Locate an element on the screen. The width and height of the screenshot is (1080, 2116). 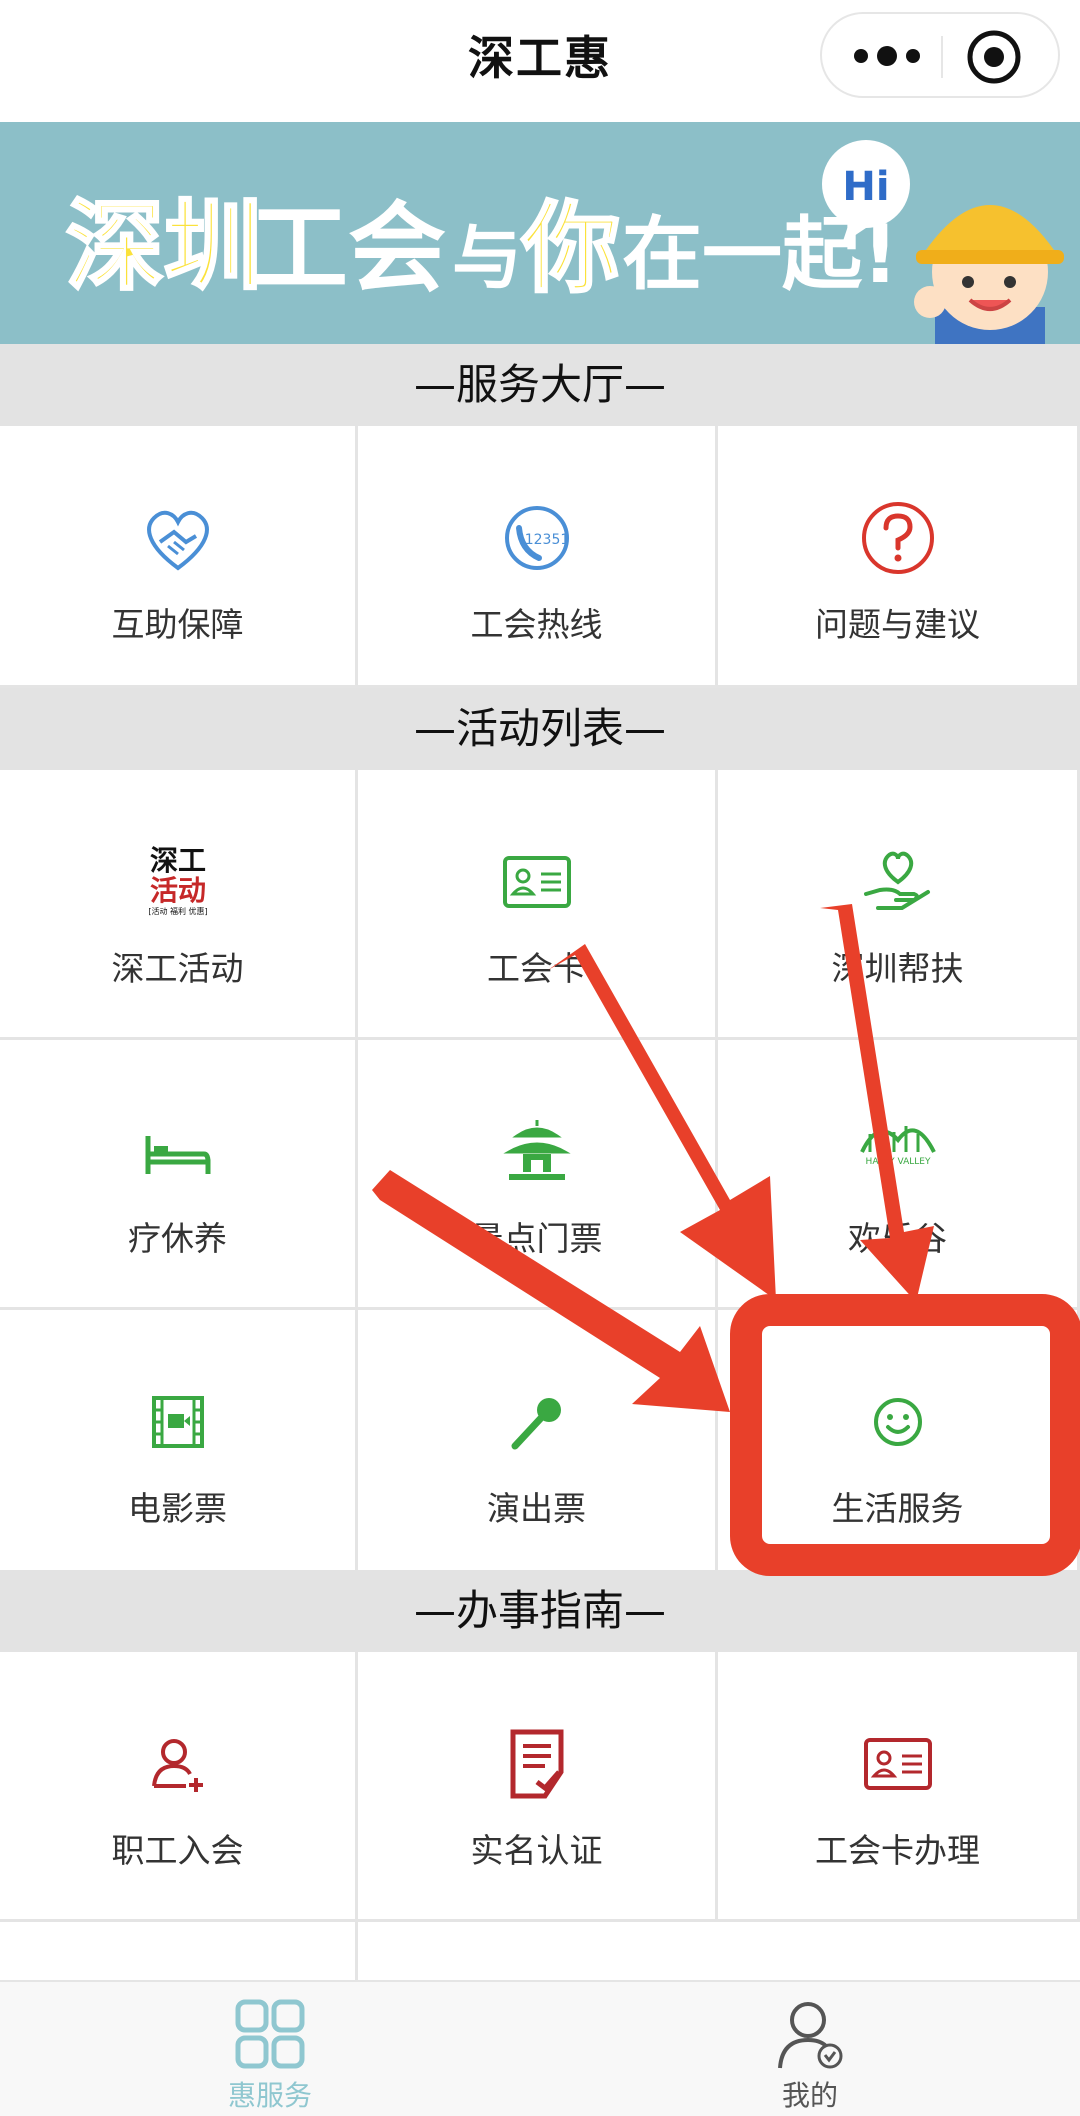
close-target-icon is located at coordinates (994, 57).